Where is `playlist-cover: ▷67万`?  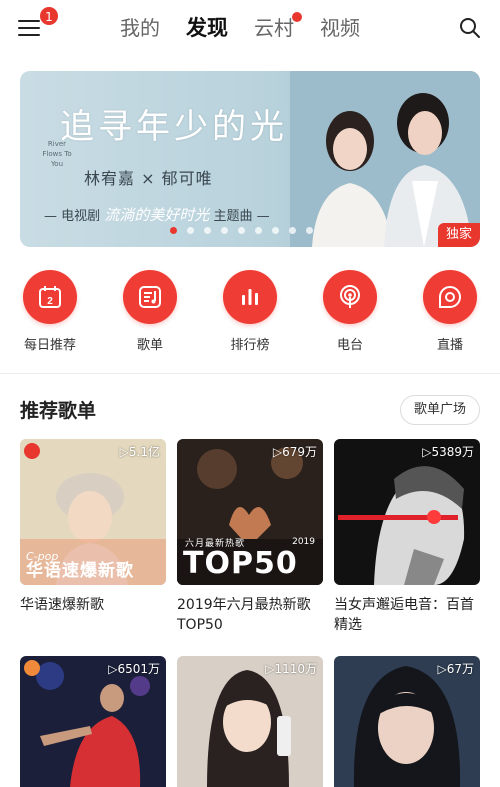 playlist-cover: ▷67万 is located at coordinates (407, 721).